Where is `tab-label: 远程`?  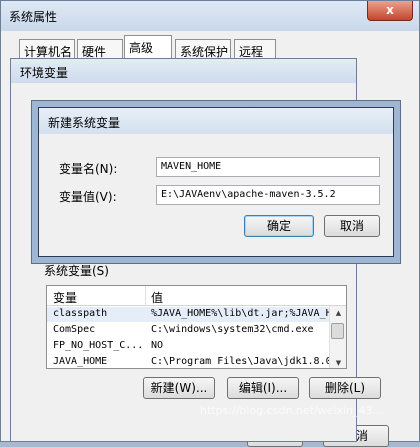
tab-label: 远程 is located at coordinates (251, 52).